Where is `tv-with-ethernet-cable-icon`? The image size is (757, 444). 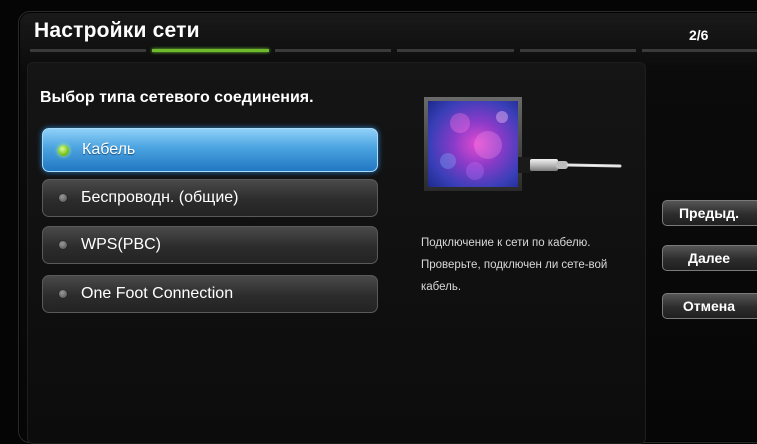 tv-with-ethernet-cable-icon is located at coordinates (523, 144).